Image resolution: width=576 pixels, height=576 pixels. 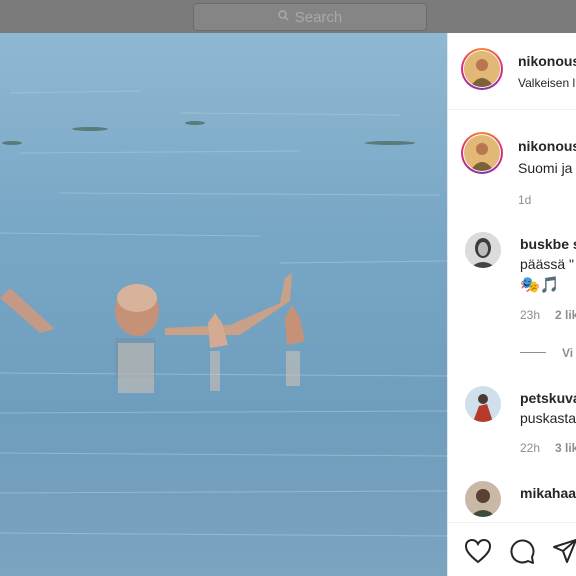 What do you see at coordinates (540, 285) in the screenshot?
I see `comment-emoji: 🎭🎵` at bounding box center [540, 285].